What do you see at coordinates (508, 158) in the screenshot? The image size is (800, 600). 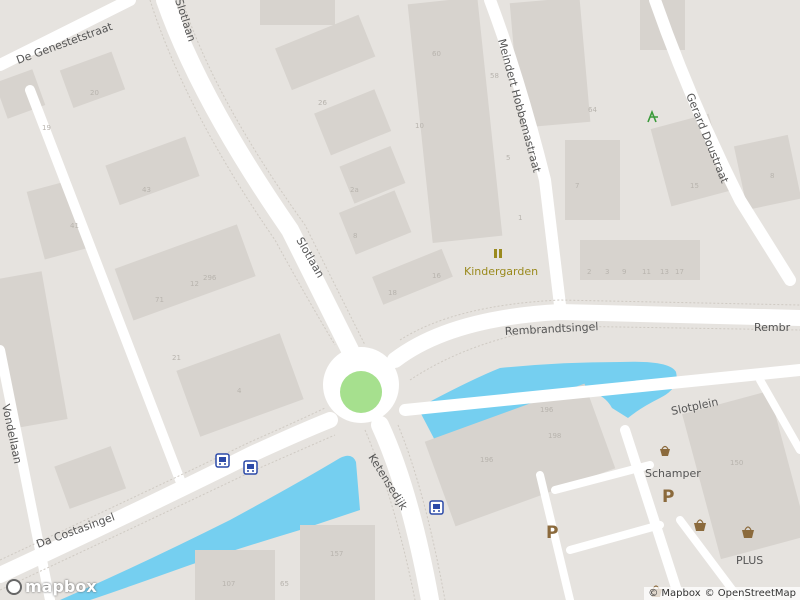 I see `svg-text: 5` at bounding box center [508, 158].